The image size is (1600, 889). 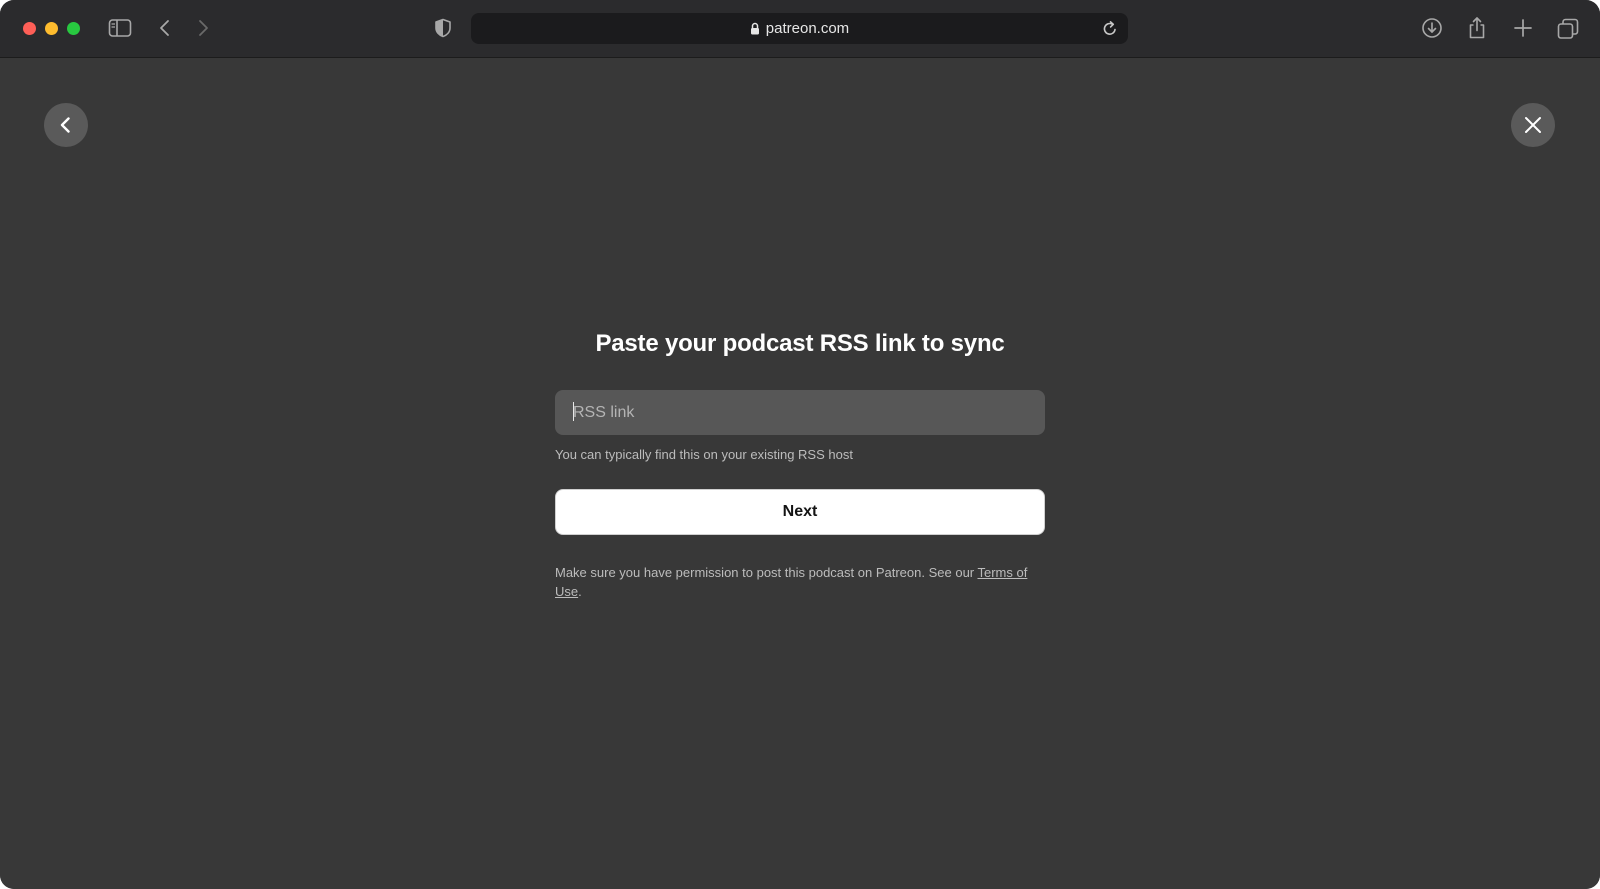 I want to click on page-title: Paste your podcast RSS link to sync, so click(x=800, y=343).